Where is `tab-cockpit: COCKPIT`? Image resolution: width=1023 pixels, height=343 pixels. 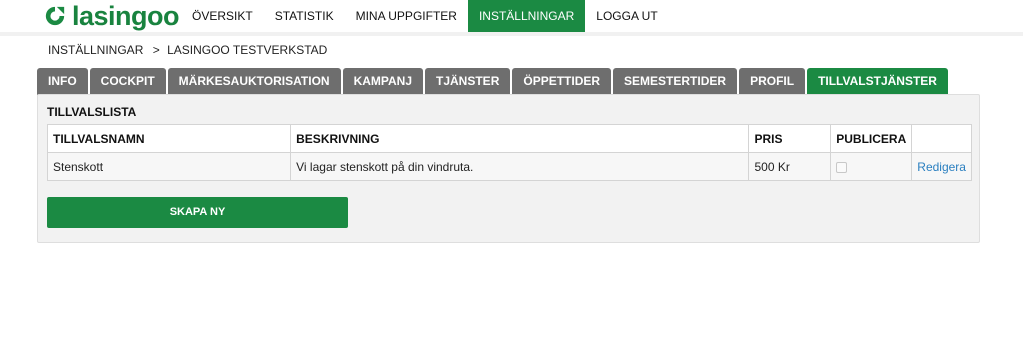 tab-cockpit: COCKPIT is located at coordinates (127, 81).